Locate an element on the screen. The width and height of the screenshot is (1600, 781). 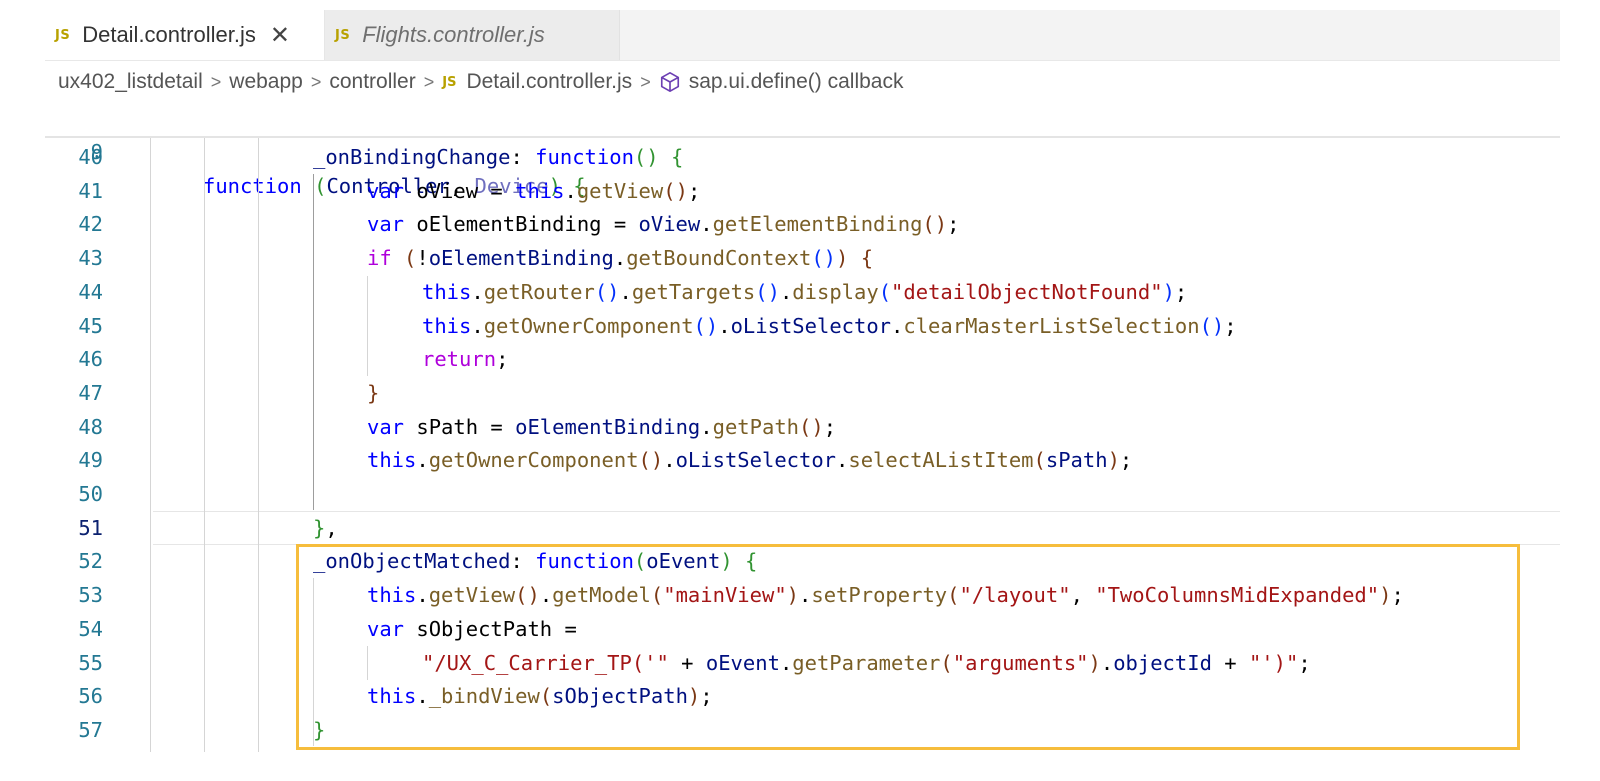
line-number: 44 is located at coordinates (90, 291).